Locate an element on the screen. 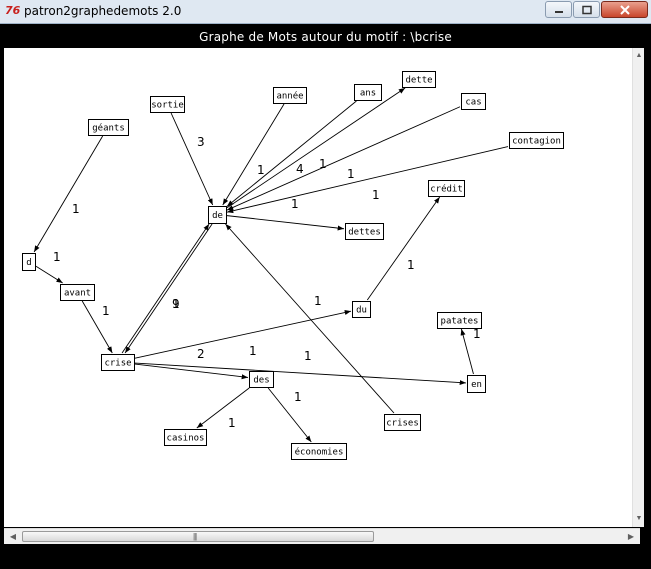 The height and width of the screenshot is (569, 651). node-label: avant is located at coordinates (77, 294).